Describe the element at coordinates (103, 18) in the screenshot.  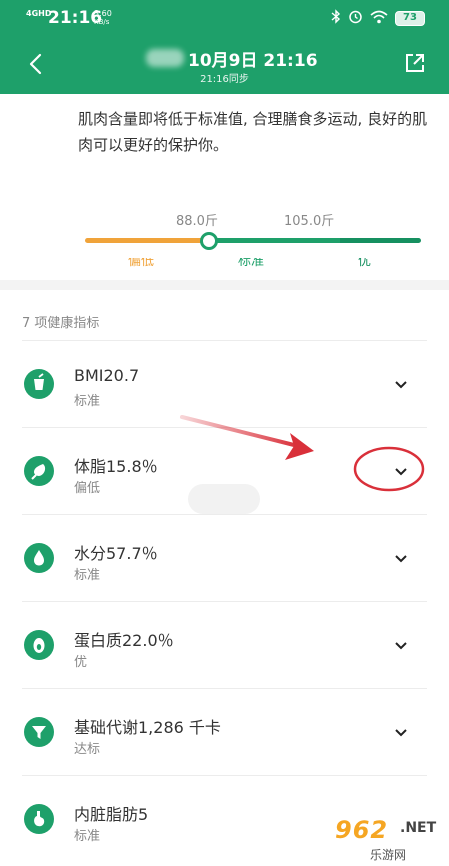
I see `network-speed: 3.60 KB/s` at that location.